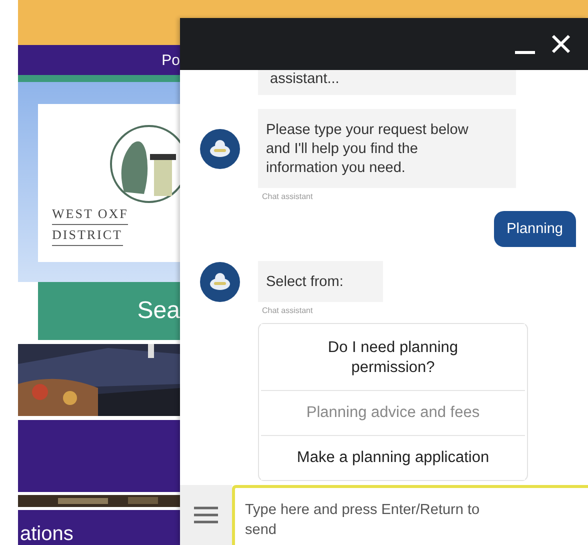 This screenshot has height=545, width=588. Describe the element at coordinates (393, 457) in the screenshot. I see `option-button: Make a planning application` at that location.